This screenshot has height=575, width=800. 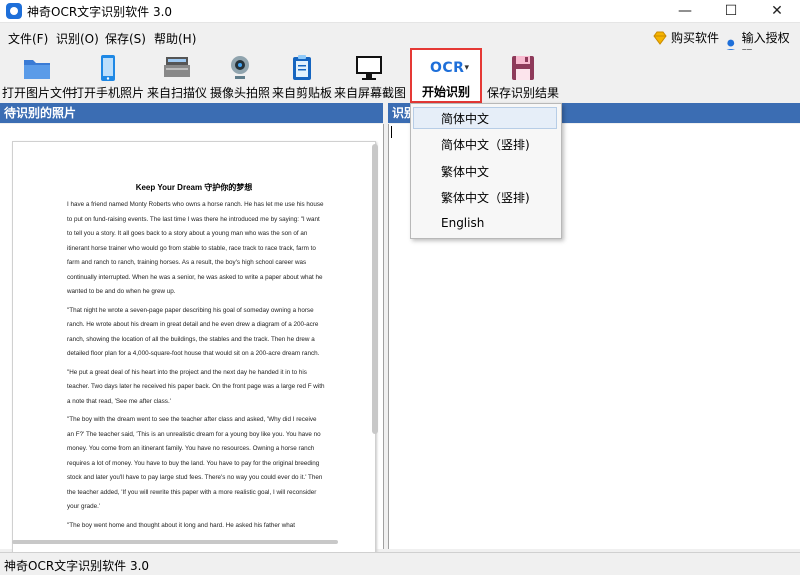 What do you see at coordinates (400, 563) in the screenshot?
I see `status-bar: 神奇OCR文字识别软件 3.0` at bounding box center [400, 563].